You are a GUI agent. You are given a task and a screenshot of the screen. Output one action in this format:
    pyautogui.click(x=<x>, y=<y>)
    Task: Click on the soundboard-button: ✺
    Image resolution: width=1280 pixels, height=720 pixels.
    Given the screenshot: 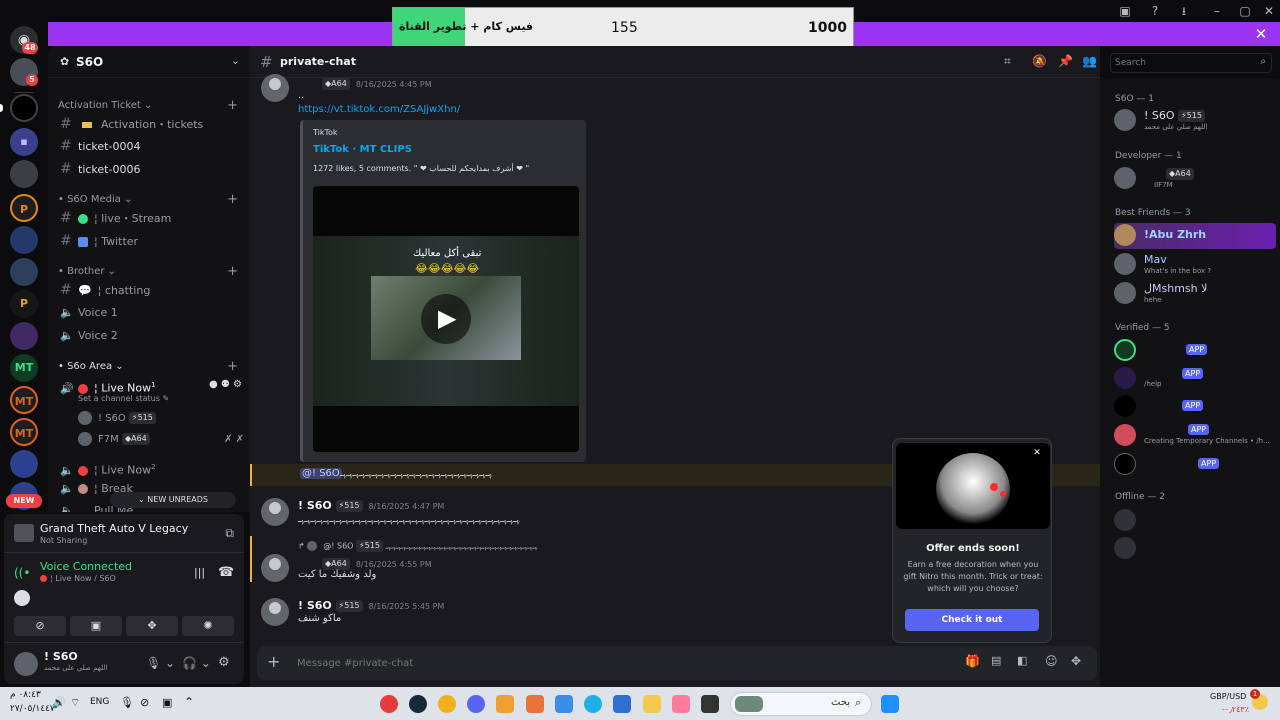 What is the action you would take?
    pyautogui.click(x=208, y=626)
    